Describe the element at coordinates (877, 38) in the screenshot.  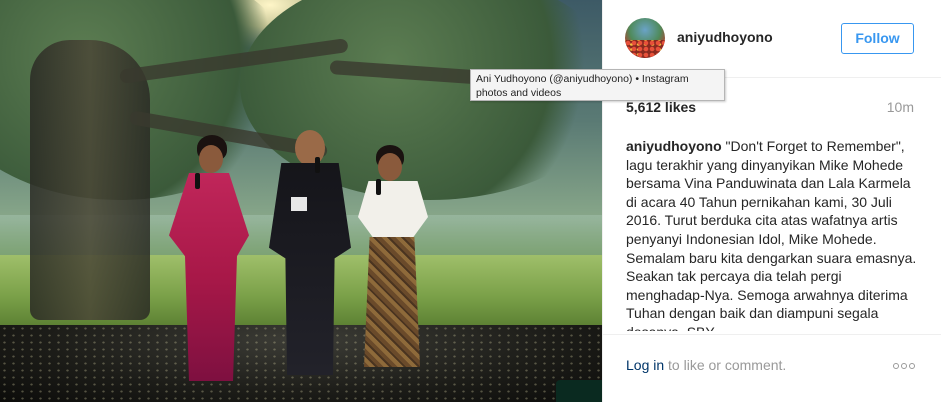
I see `follow-button: Follow` at that location.